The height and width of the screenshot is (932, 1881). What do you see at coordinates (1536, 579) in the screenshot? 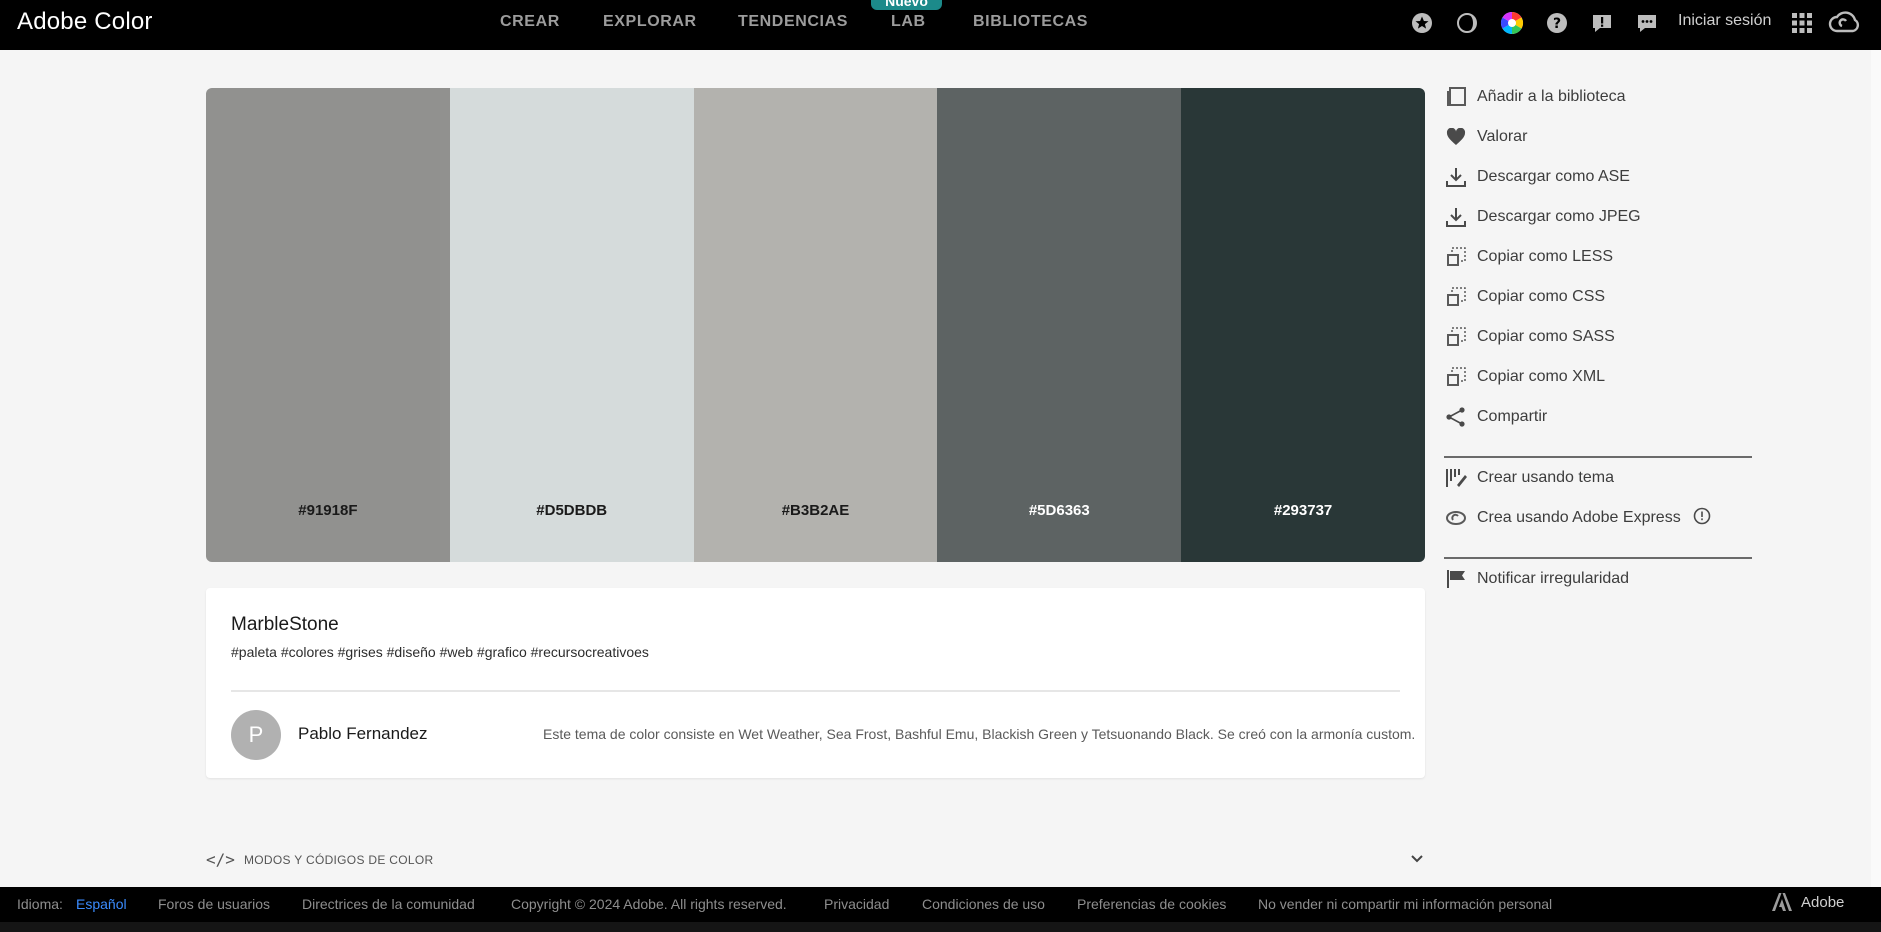
I see `report-button: Notificar irregularidad` at bounding box center [1536, 579].